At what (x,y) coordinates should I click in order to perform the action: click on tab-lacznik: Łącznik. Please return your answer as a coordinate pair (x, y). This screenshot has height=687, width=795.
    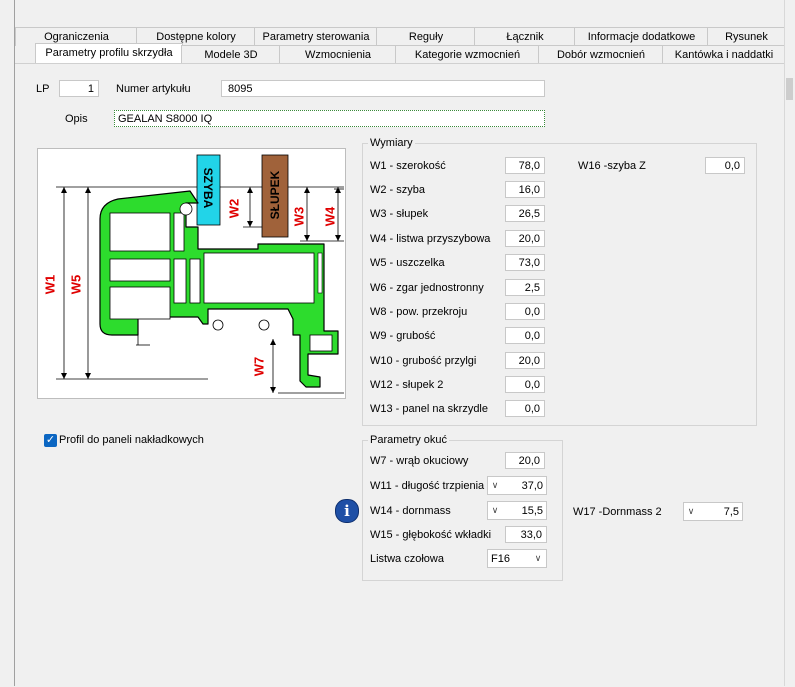
    Looking at the image, I should click on (525, 36).